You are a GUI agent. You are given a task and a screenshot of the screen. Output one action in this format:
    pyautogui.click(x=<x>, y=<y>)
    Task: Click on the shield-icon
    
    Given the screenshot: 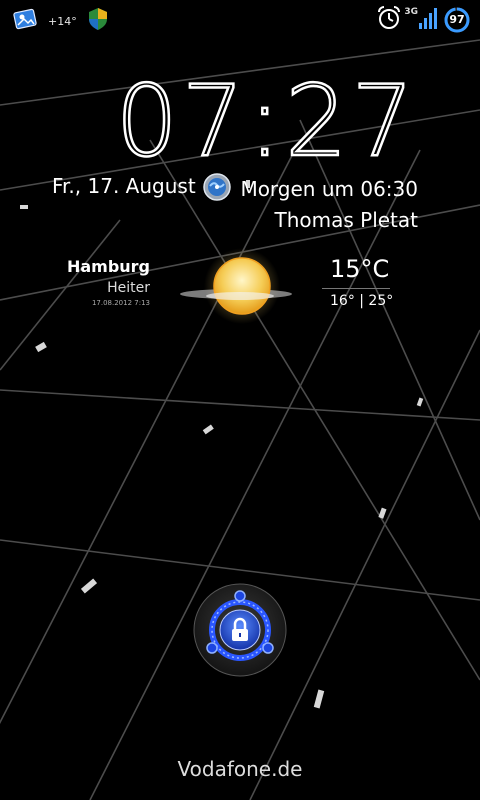 What is the action you would take?
    pyautogui.click(x=98, y=21)
    